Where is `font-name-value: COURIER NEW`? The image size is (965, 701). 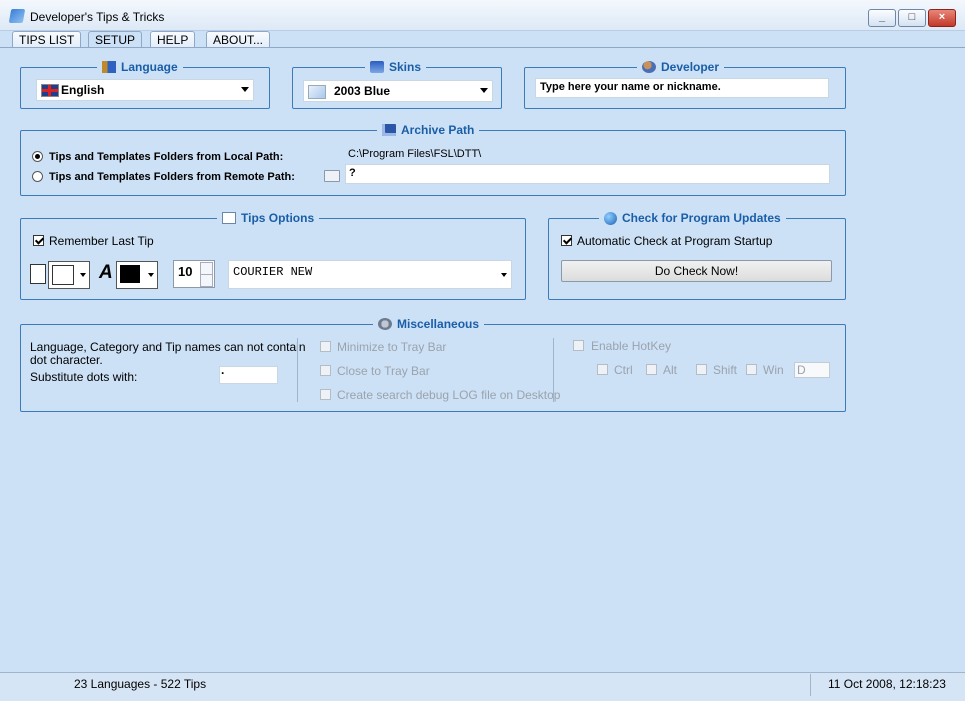
font-name-value: COURIER NEW is located at coordinates (273, 272).